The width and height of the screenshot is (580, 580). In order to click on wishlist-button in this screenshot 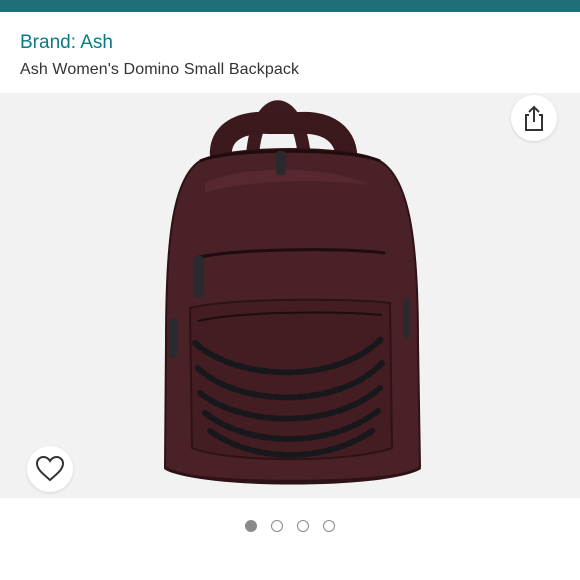, I will do `click(50, 469)`.